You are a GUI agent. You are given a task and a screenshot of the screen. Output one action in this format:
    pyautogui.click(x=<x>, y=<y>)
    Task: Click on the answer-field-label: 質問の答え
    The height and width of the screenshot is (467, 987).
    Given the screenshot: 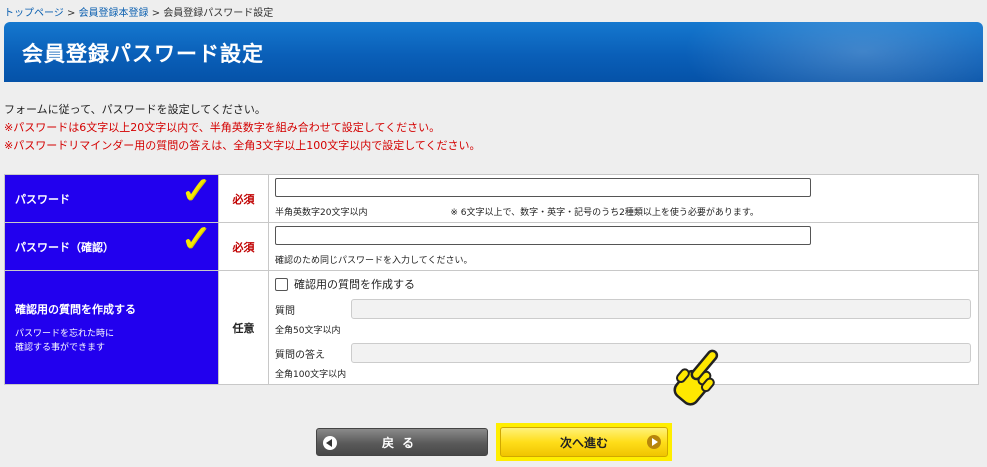 What is the action you would take?
    pyautogui.click(x=300, y=355)
    